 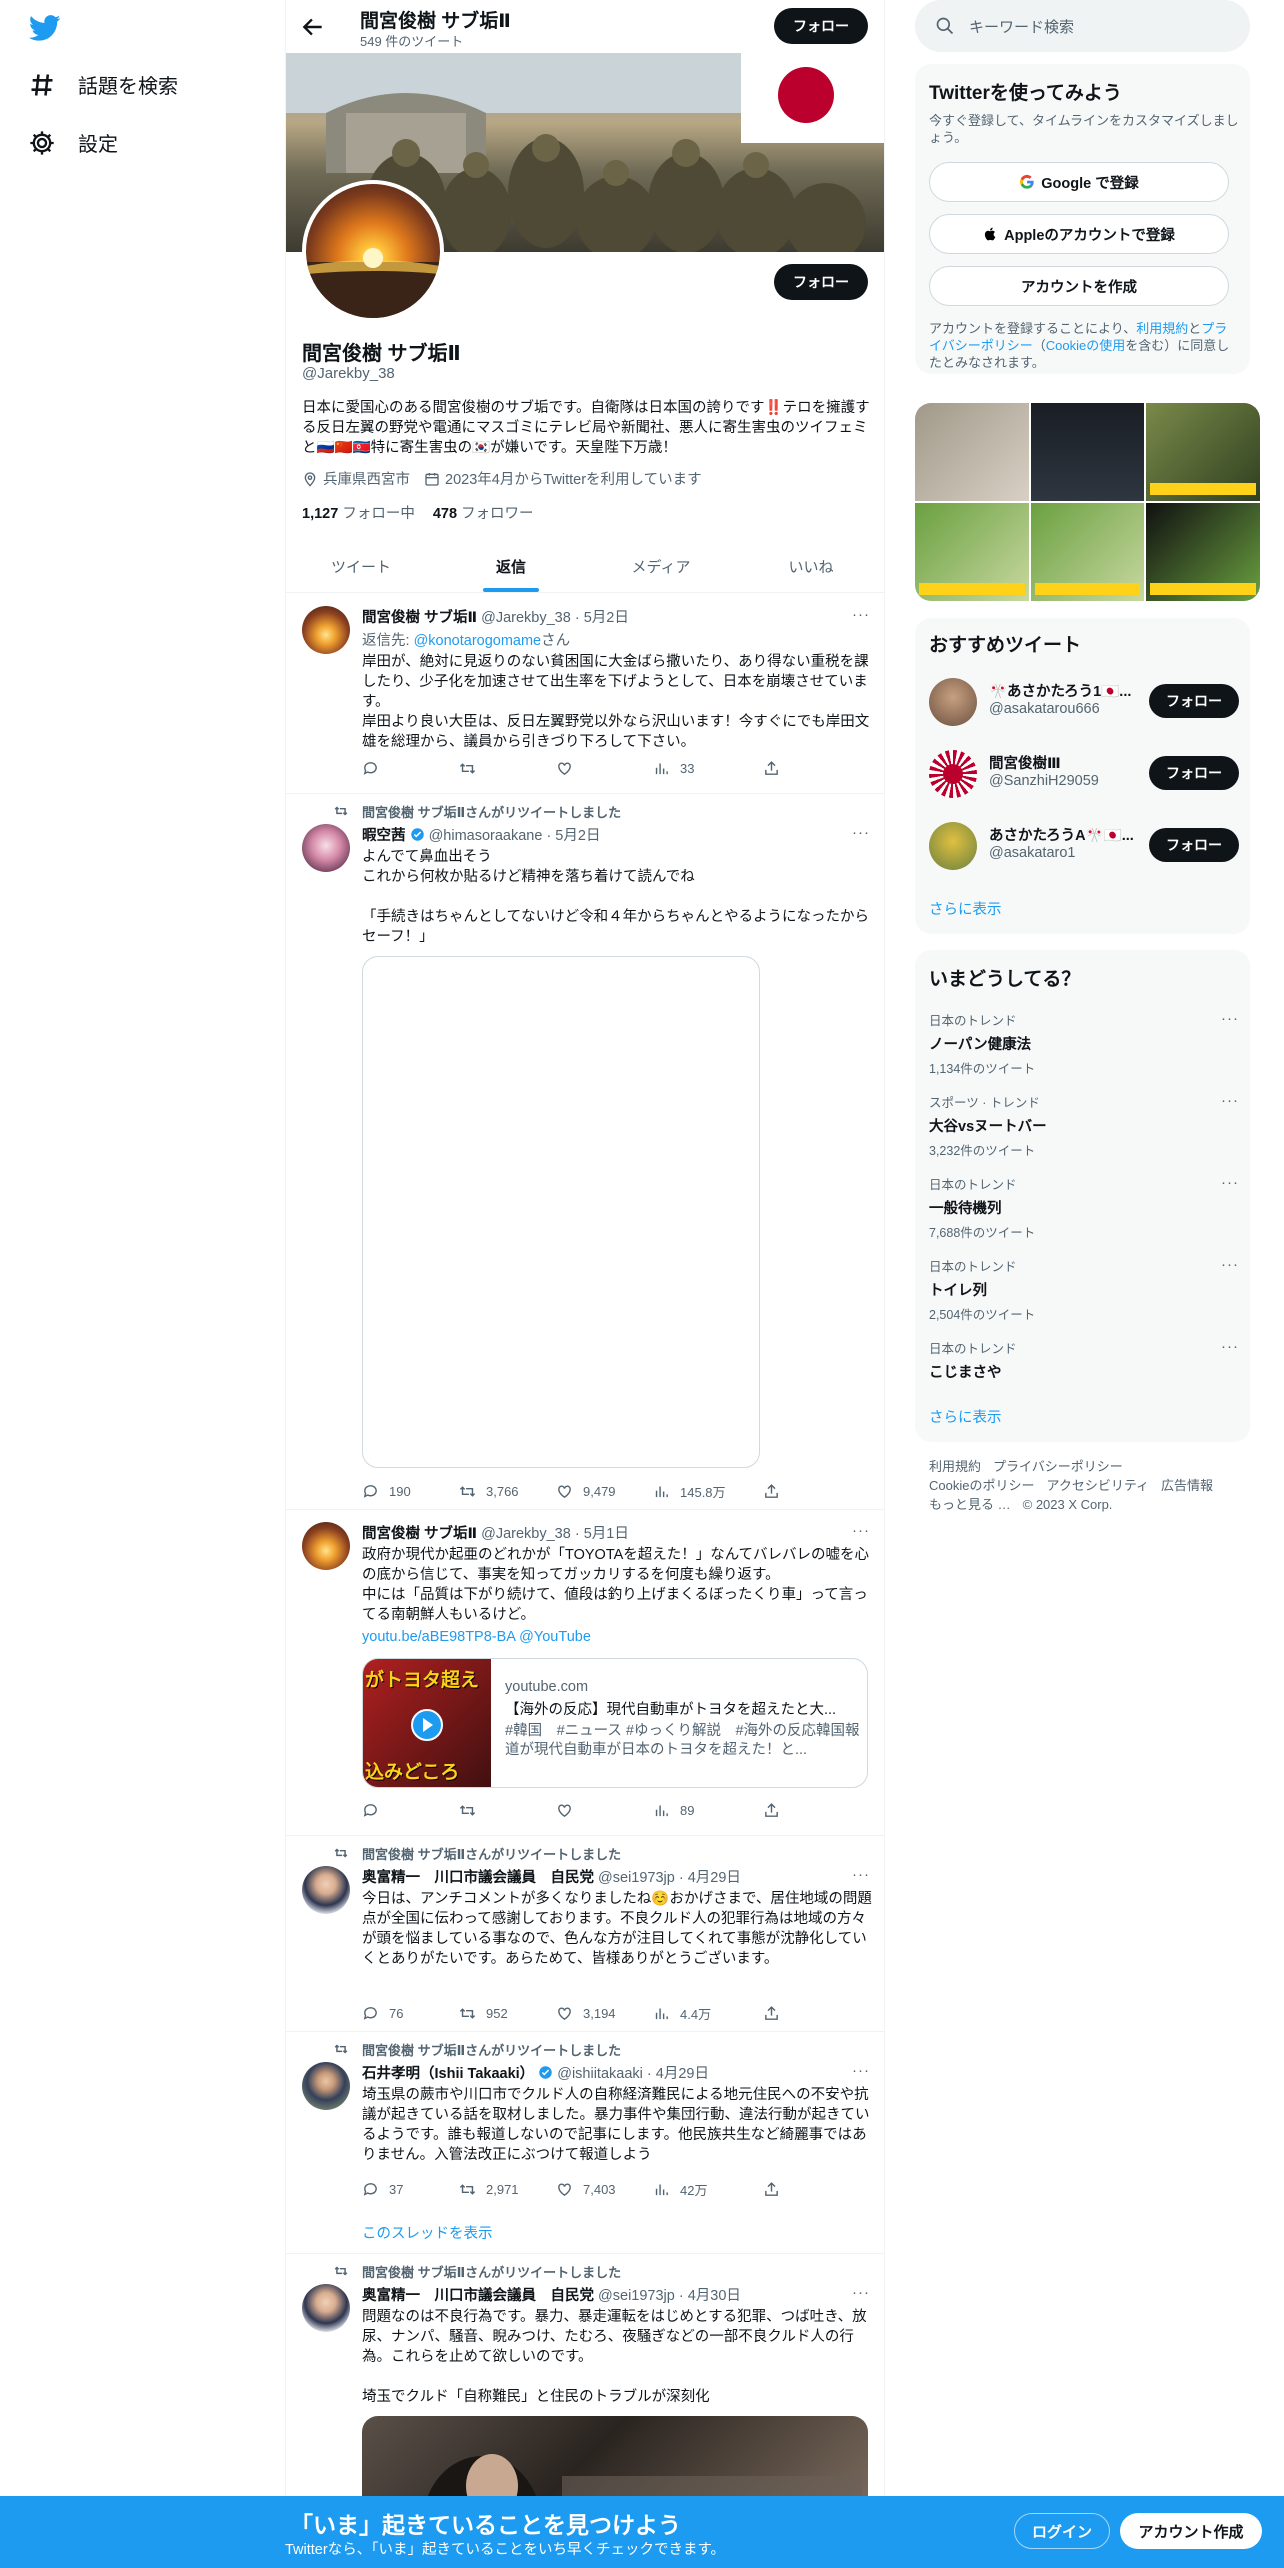 I want to click on following-link: 1,127 フォロー中, so click(x=358, y=512).